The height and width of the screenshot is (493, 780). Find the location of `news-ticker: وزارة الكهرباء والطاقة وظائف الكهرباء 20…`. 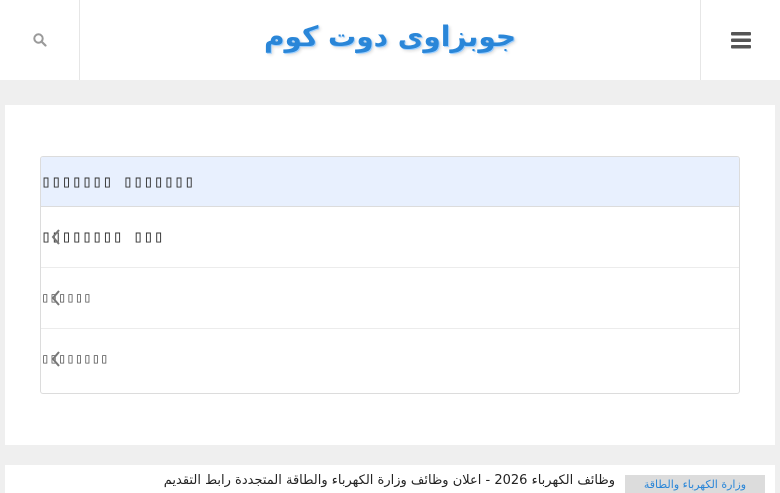

news-ticker: وزارة الكهرباء والطاقة وظائف الكهرباء 20… is located at coordinates (390, 479).